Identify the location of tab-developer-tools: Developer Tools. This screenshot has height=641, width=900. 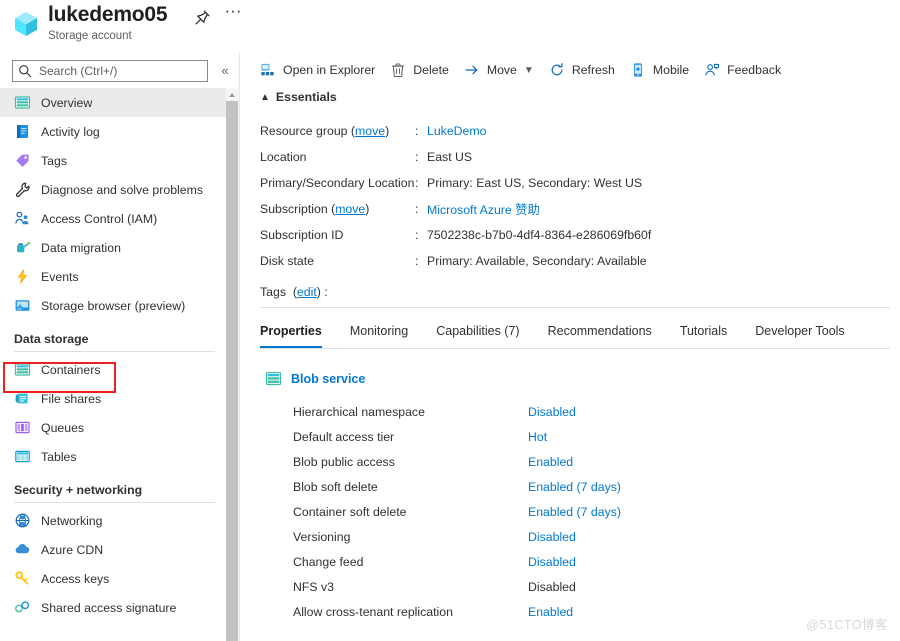
(799, 333).